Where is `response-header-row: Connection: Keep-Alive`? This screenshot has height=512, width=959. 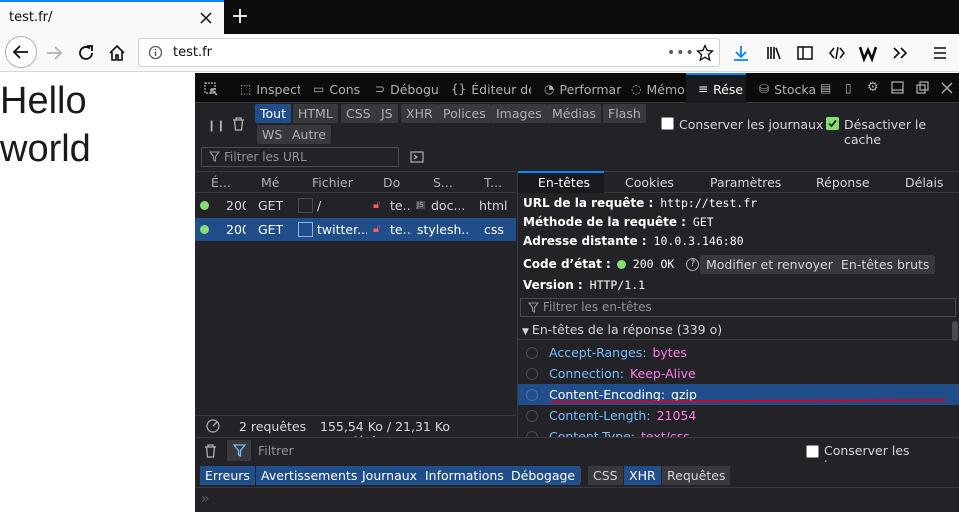
response-header-row: Connection: Keep-Alive is located at coordinates (741, 373).